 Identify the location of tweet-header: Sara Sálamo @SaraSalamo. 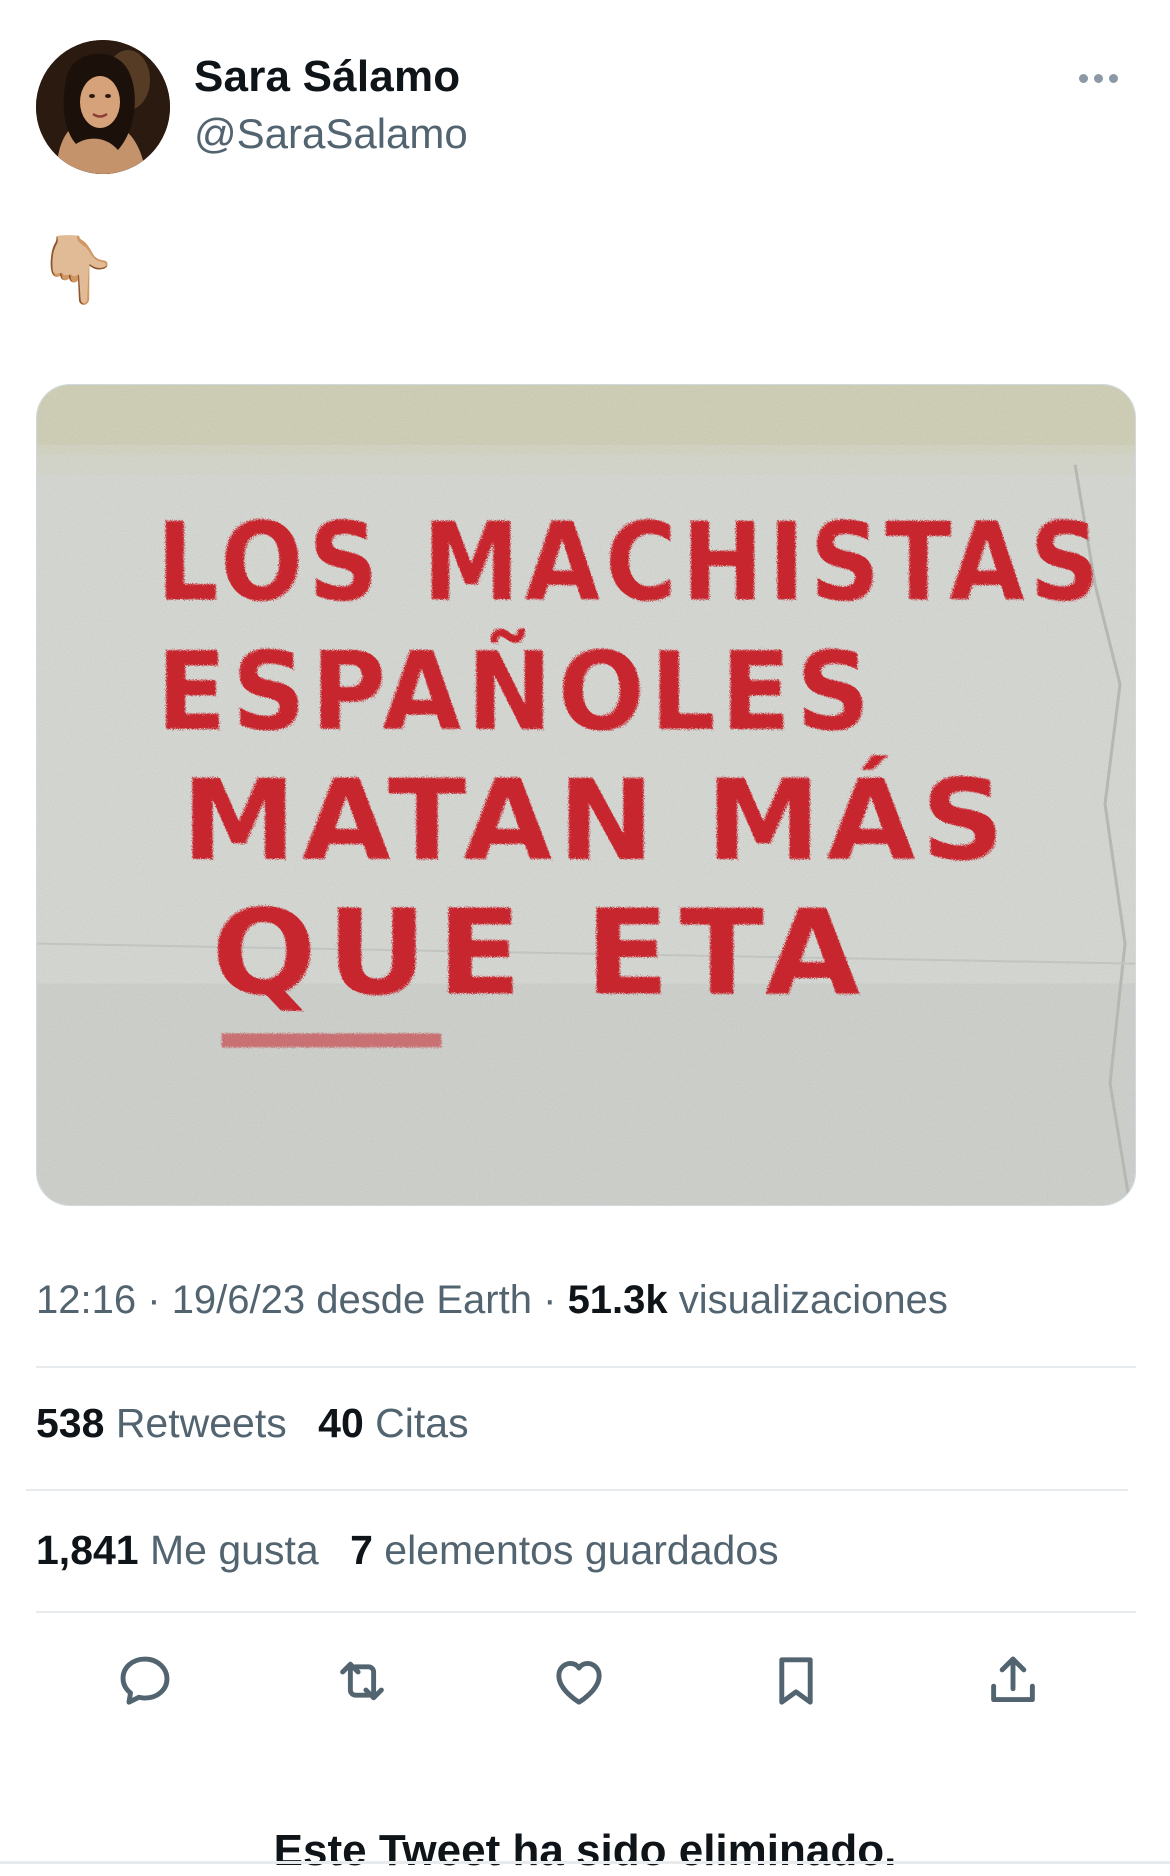
(586, 108).